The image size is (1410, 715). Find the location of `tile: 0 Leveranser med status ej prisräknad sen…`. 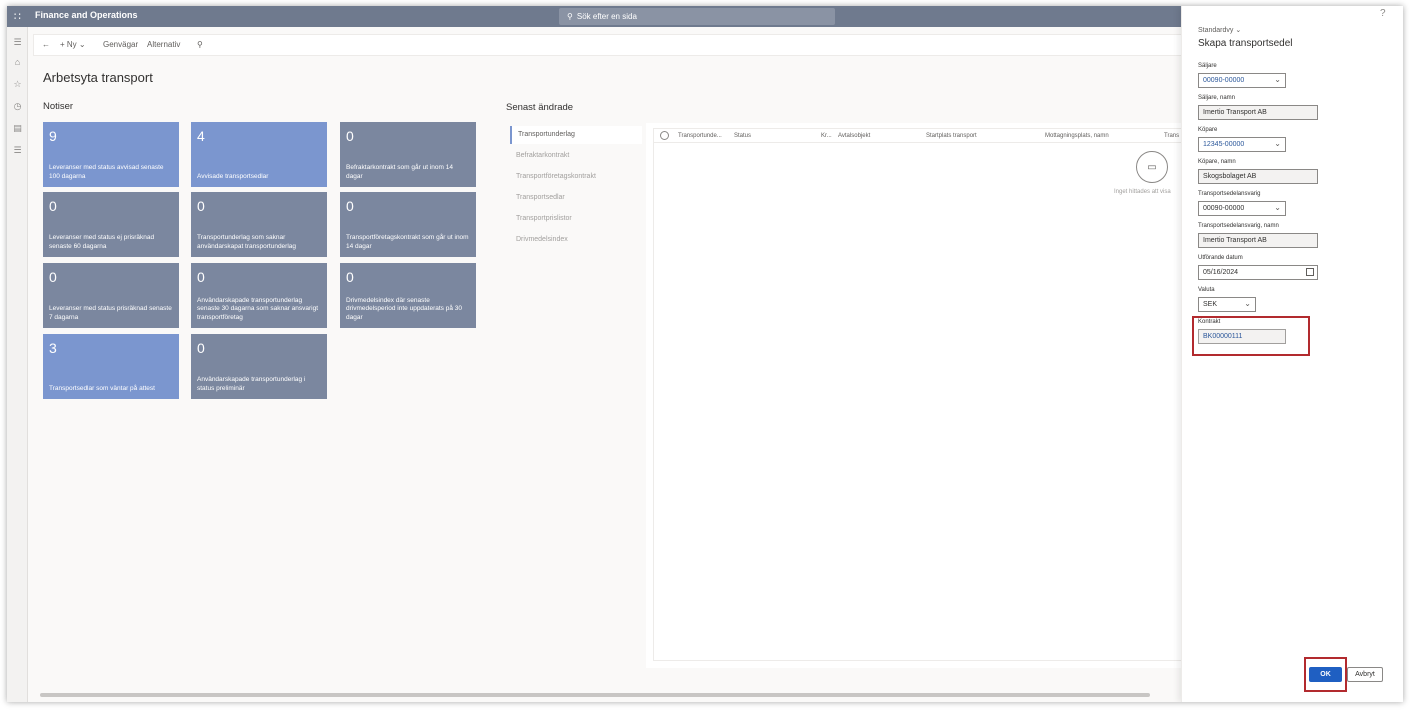

tile: 0 Leveranser med status ej prisräknad sen… is located at coordinates (111, 224).